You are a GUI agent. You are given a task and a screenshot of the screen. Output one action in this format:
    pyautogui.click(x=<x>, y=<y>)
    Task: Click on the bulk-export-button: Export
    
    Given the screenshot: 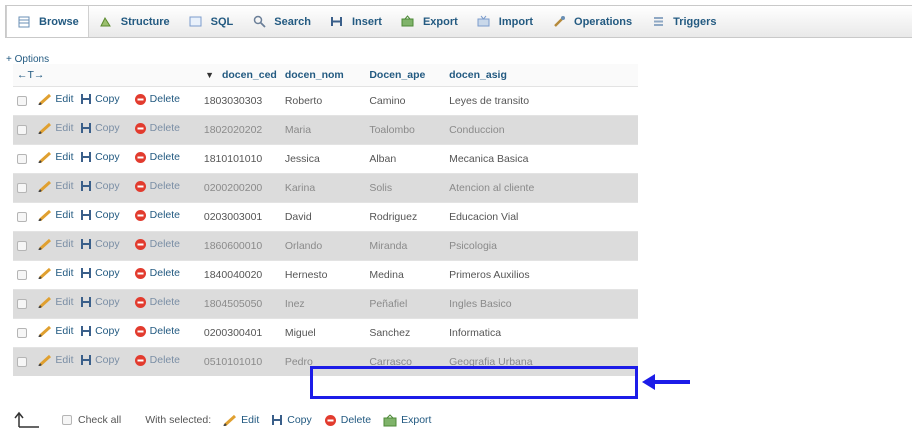 What is the action you would take?
    pyautogui.click(x=407, y=420)
    